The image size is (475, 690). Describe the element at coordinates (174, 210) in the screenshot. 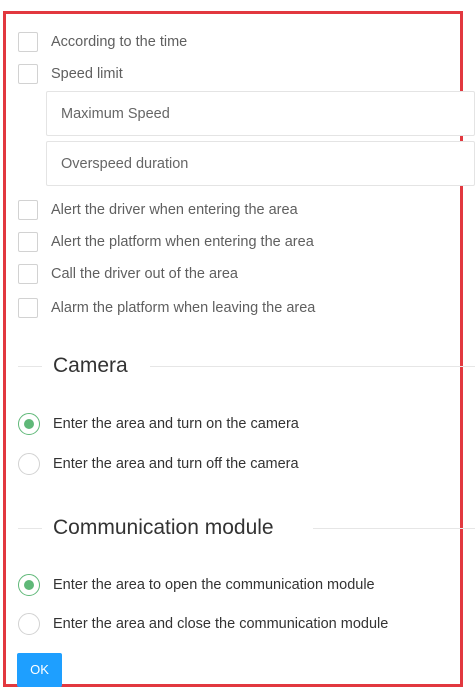

I see `checkbox-label: Alert the driver when entering the area` at that location.